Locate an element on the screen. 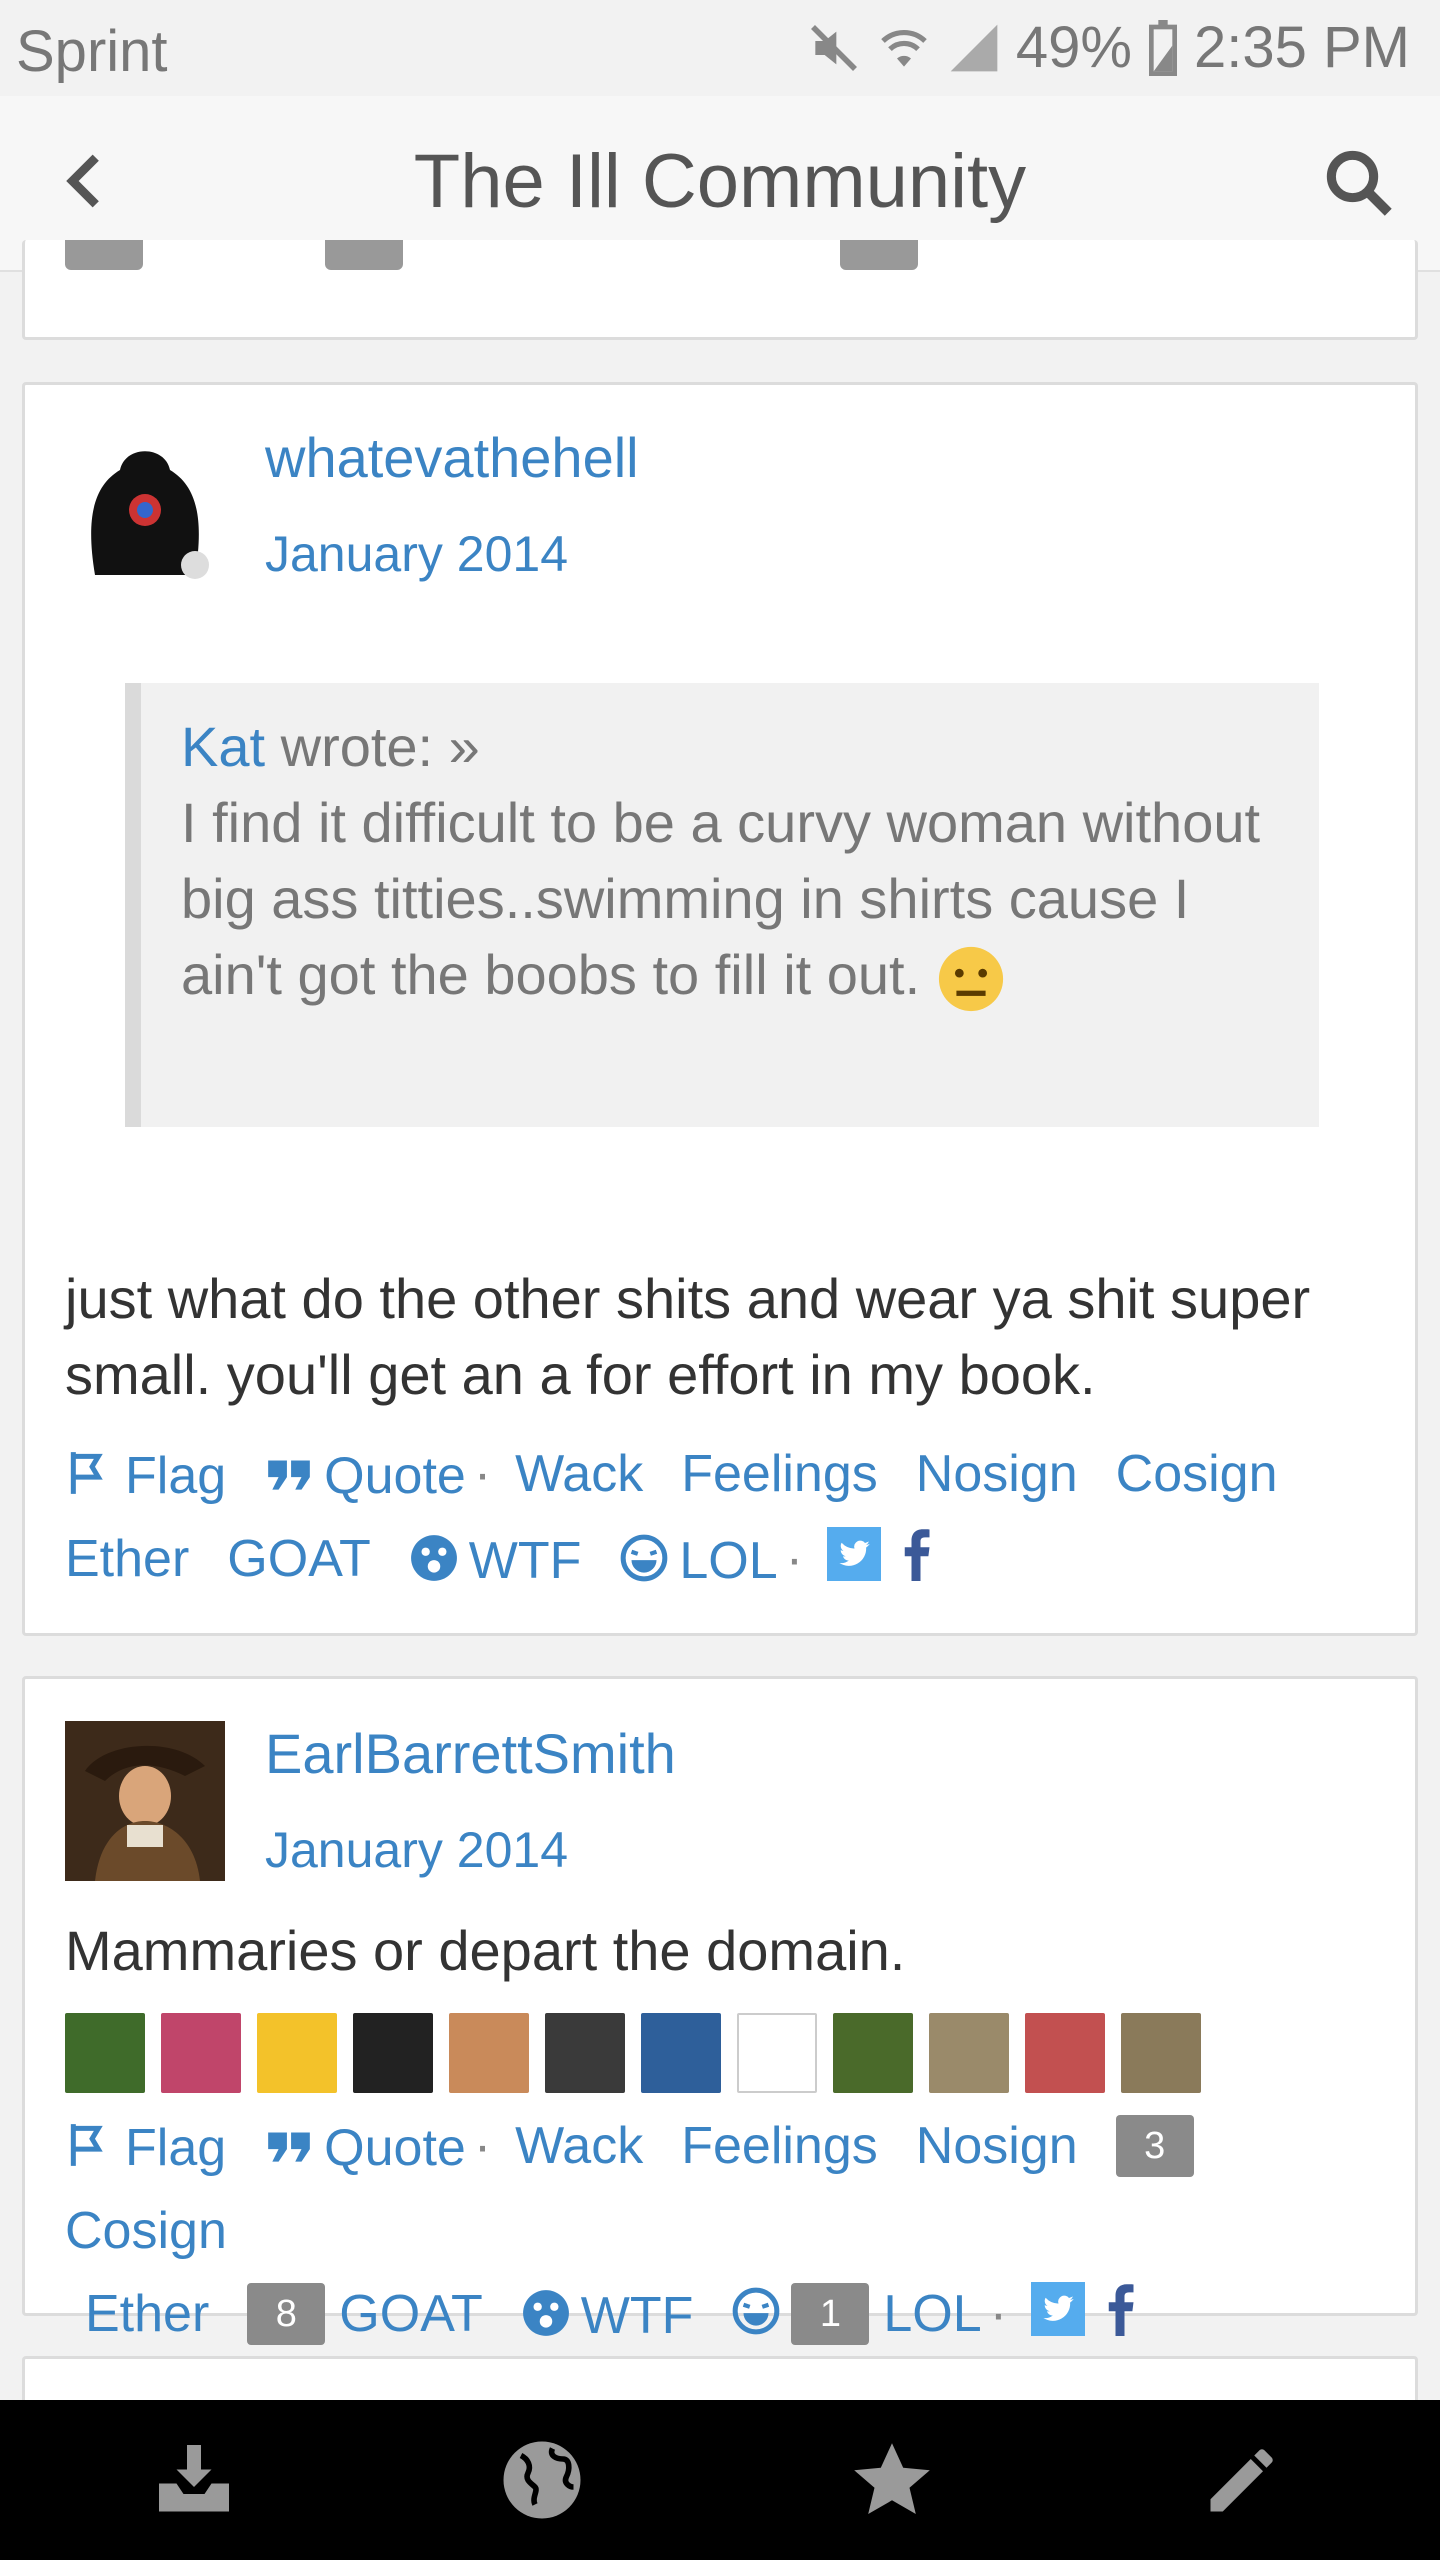 The height and width of the screenshot is (2560, 1440). goat-count: 8 is located at coordinates (286, 2314).